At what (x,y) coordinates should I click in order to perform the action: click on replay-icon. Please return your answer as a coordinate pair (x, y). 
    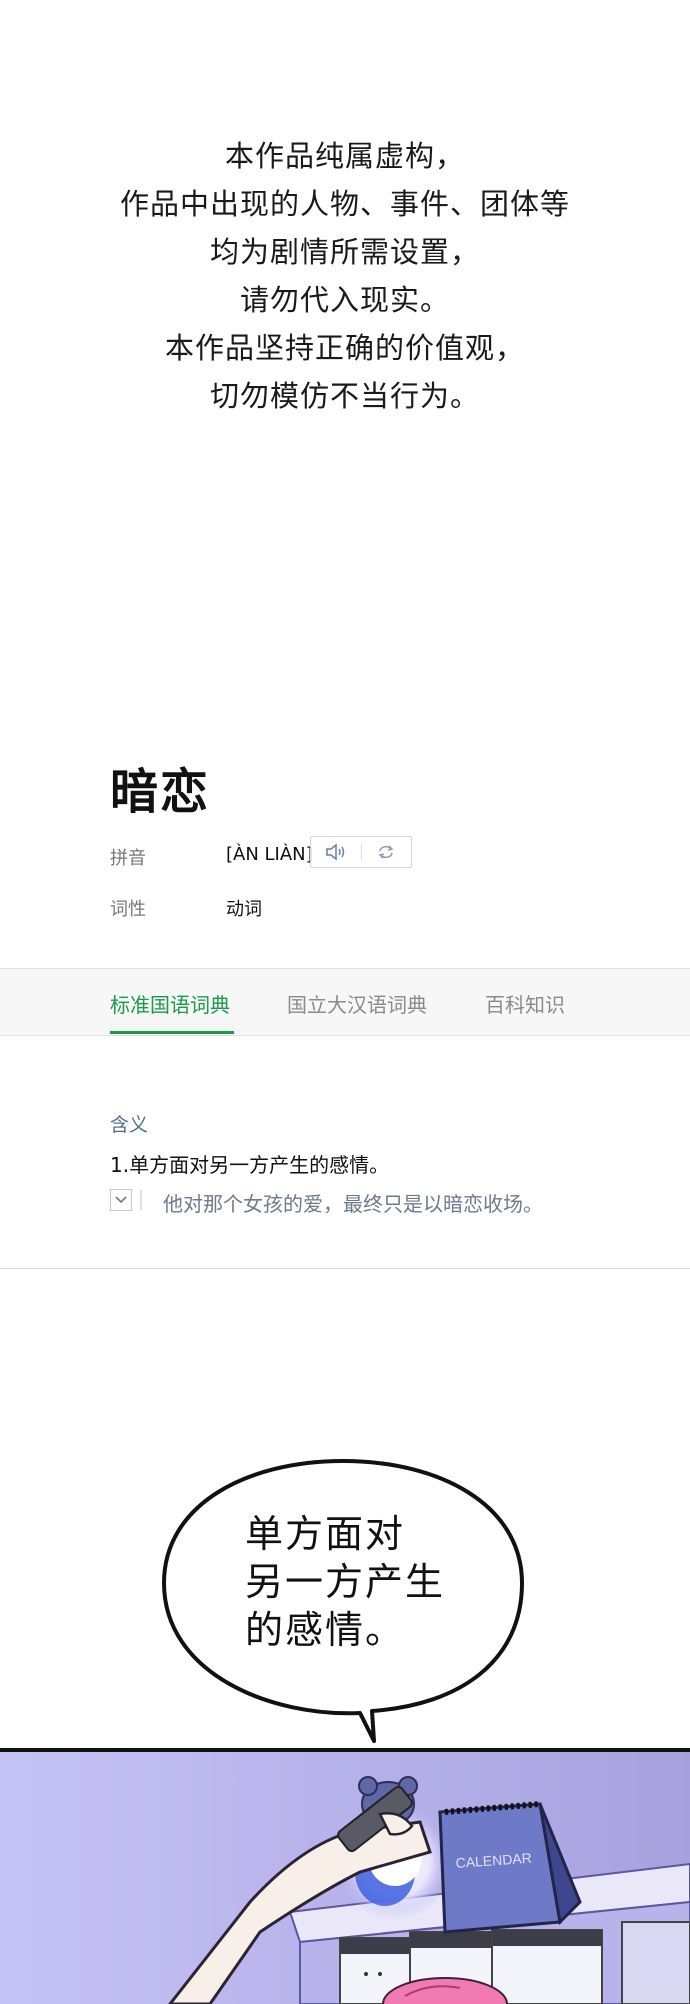
    Looking at the image, I should click on (386, 852).